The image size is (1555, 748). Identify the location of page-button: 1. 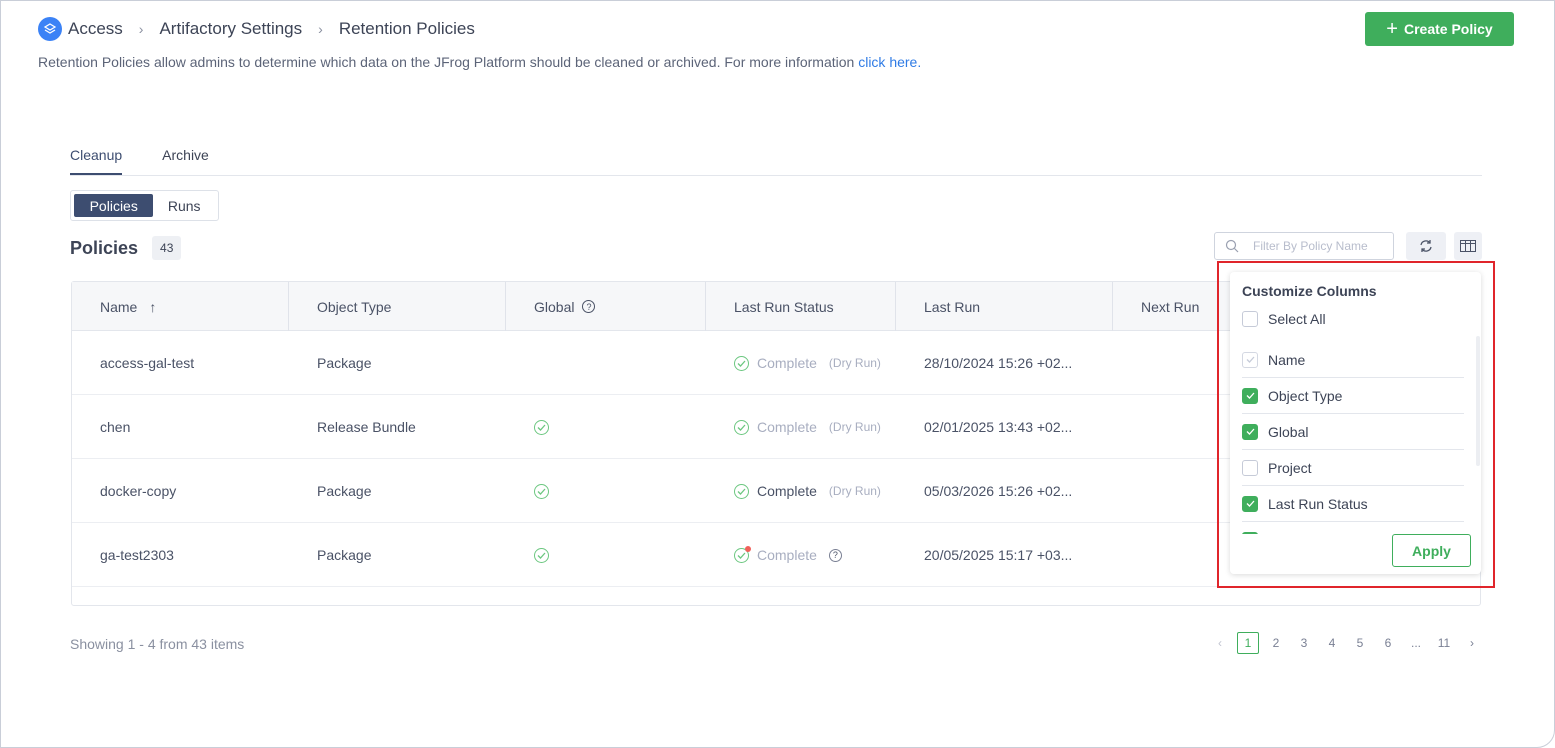
(1248, 643).